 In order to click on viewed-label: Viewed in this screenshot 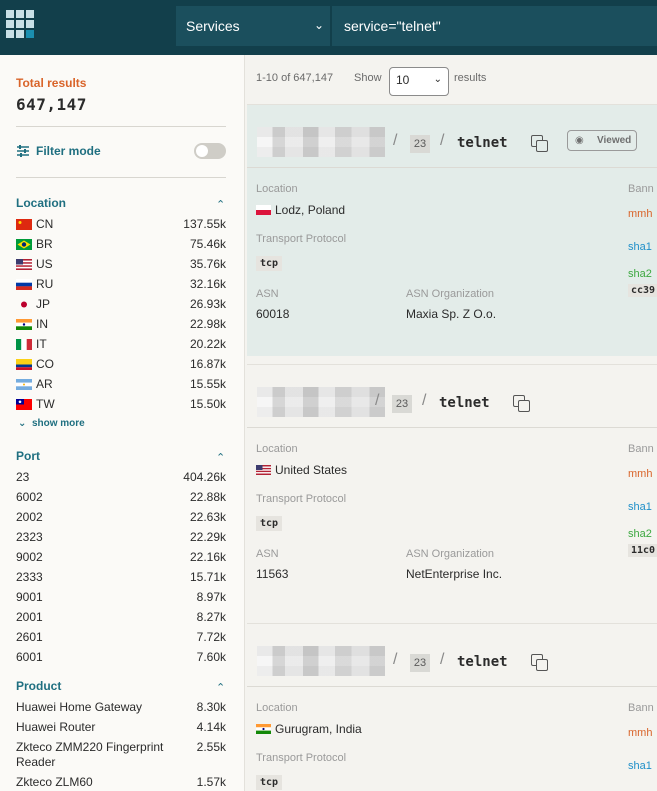, I will do `click(614, 140)`.